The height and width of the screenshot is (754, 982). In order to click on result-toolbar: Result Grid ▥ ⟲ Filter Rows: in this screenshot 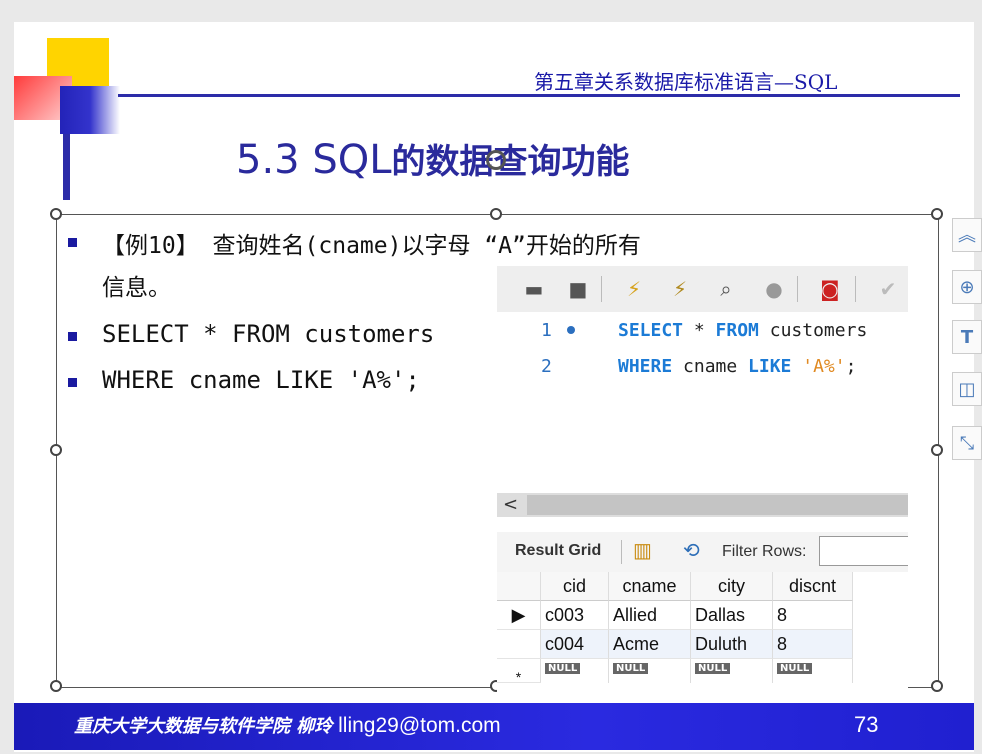, I will do `click(702, 552)`.